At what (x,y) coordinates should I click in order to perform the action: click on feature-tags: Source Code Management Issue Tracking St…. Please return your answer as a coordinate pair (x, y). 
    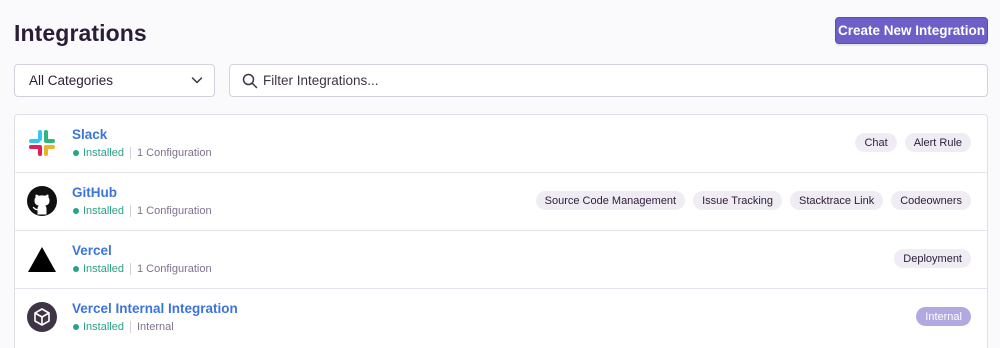
    Looking at the image, I should click on (753, 200).